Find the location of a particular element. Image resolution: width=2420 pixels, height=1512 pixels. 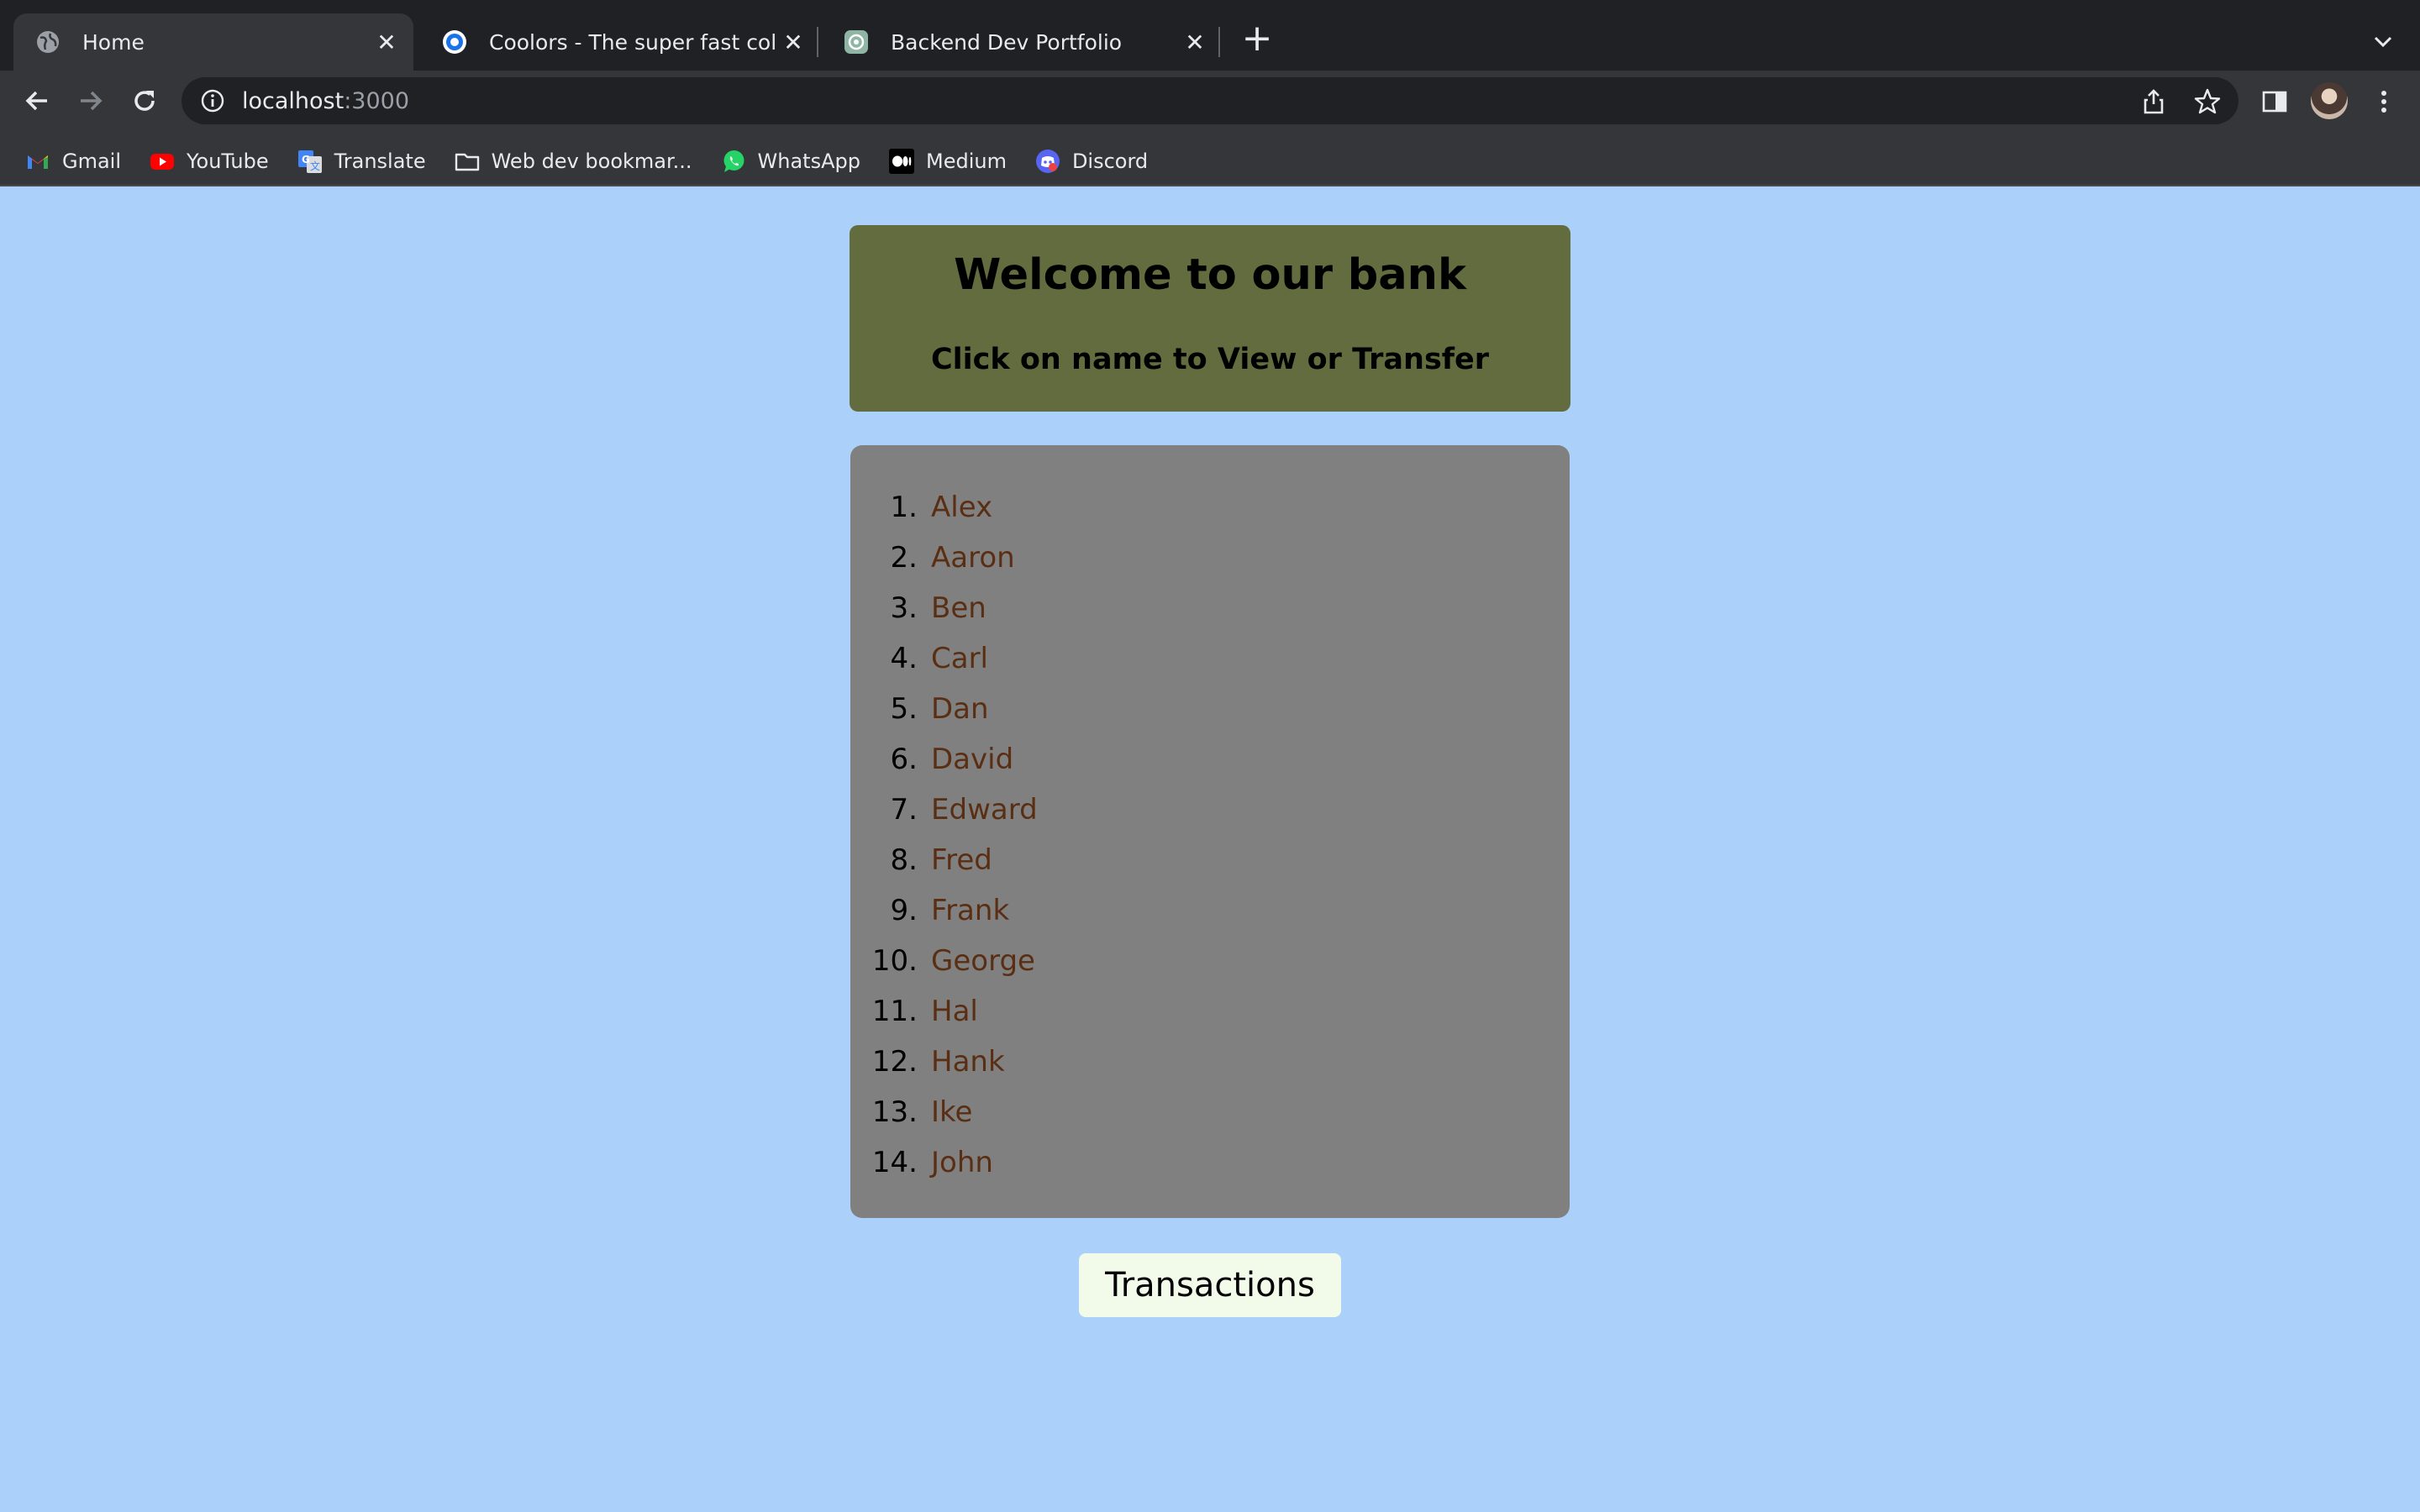

info-icon is located at coordinates (212, 100).